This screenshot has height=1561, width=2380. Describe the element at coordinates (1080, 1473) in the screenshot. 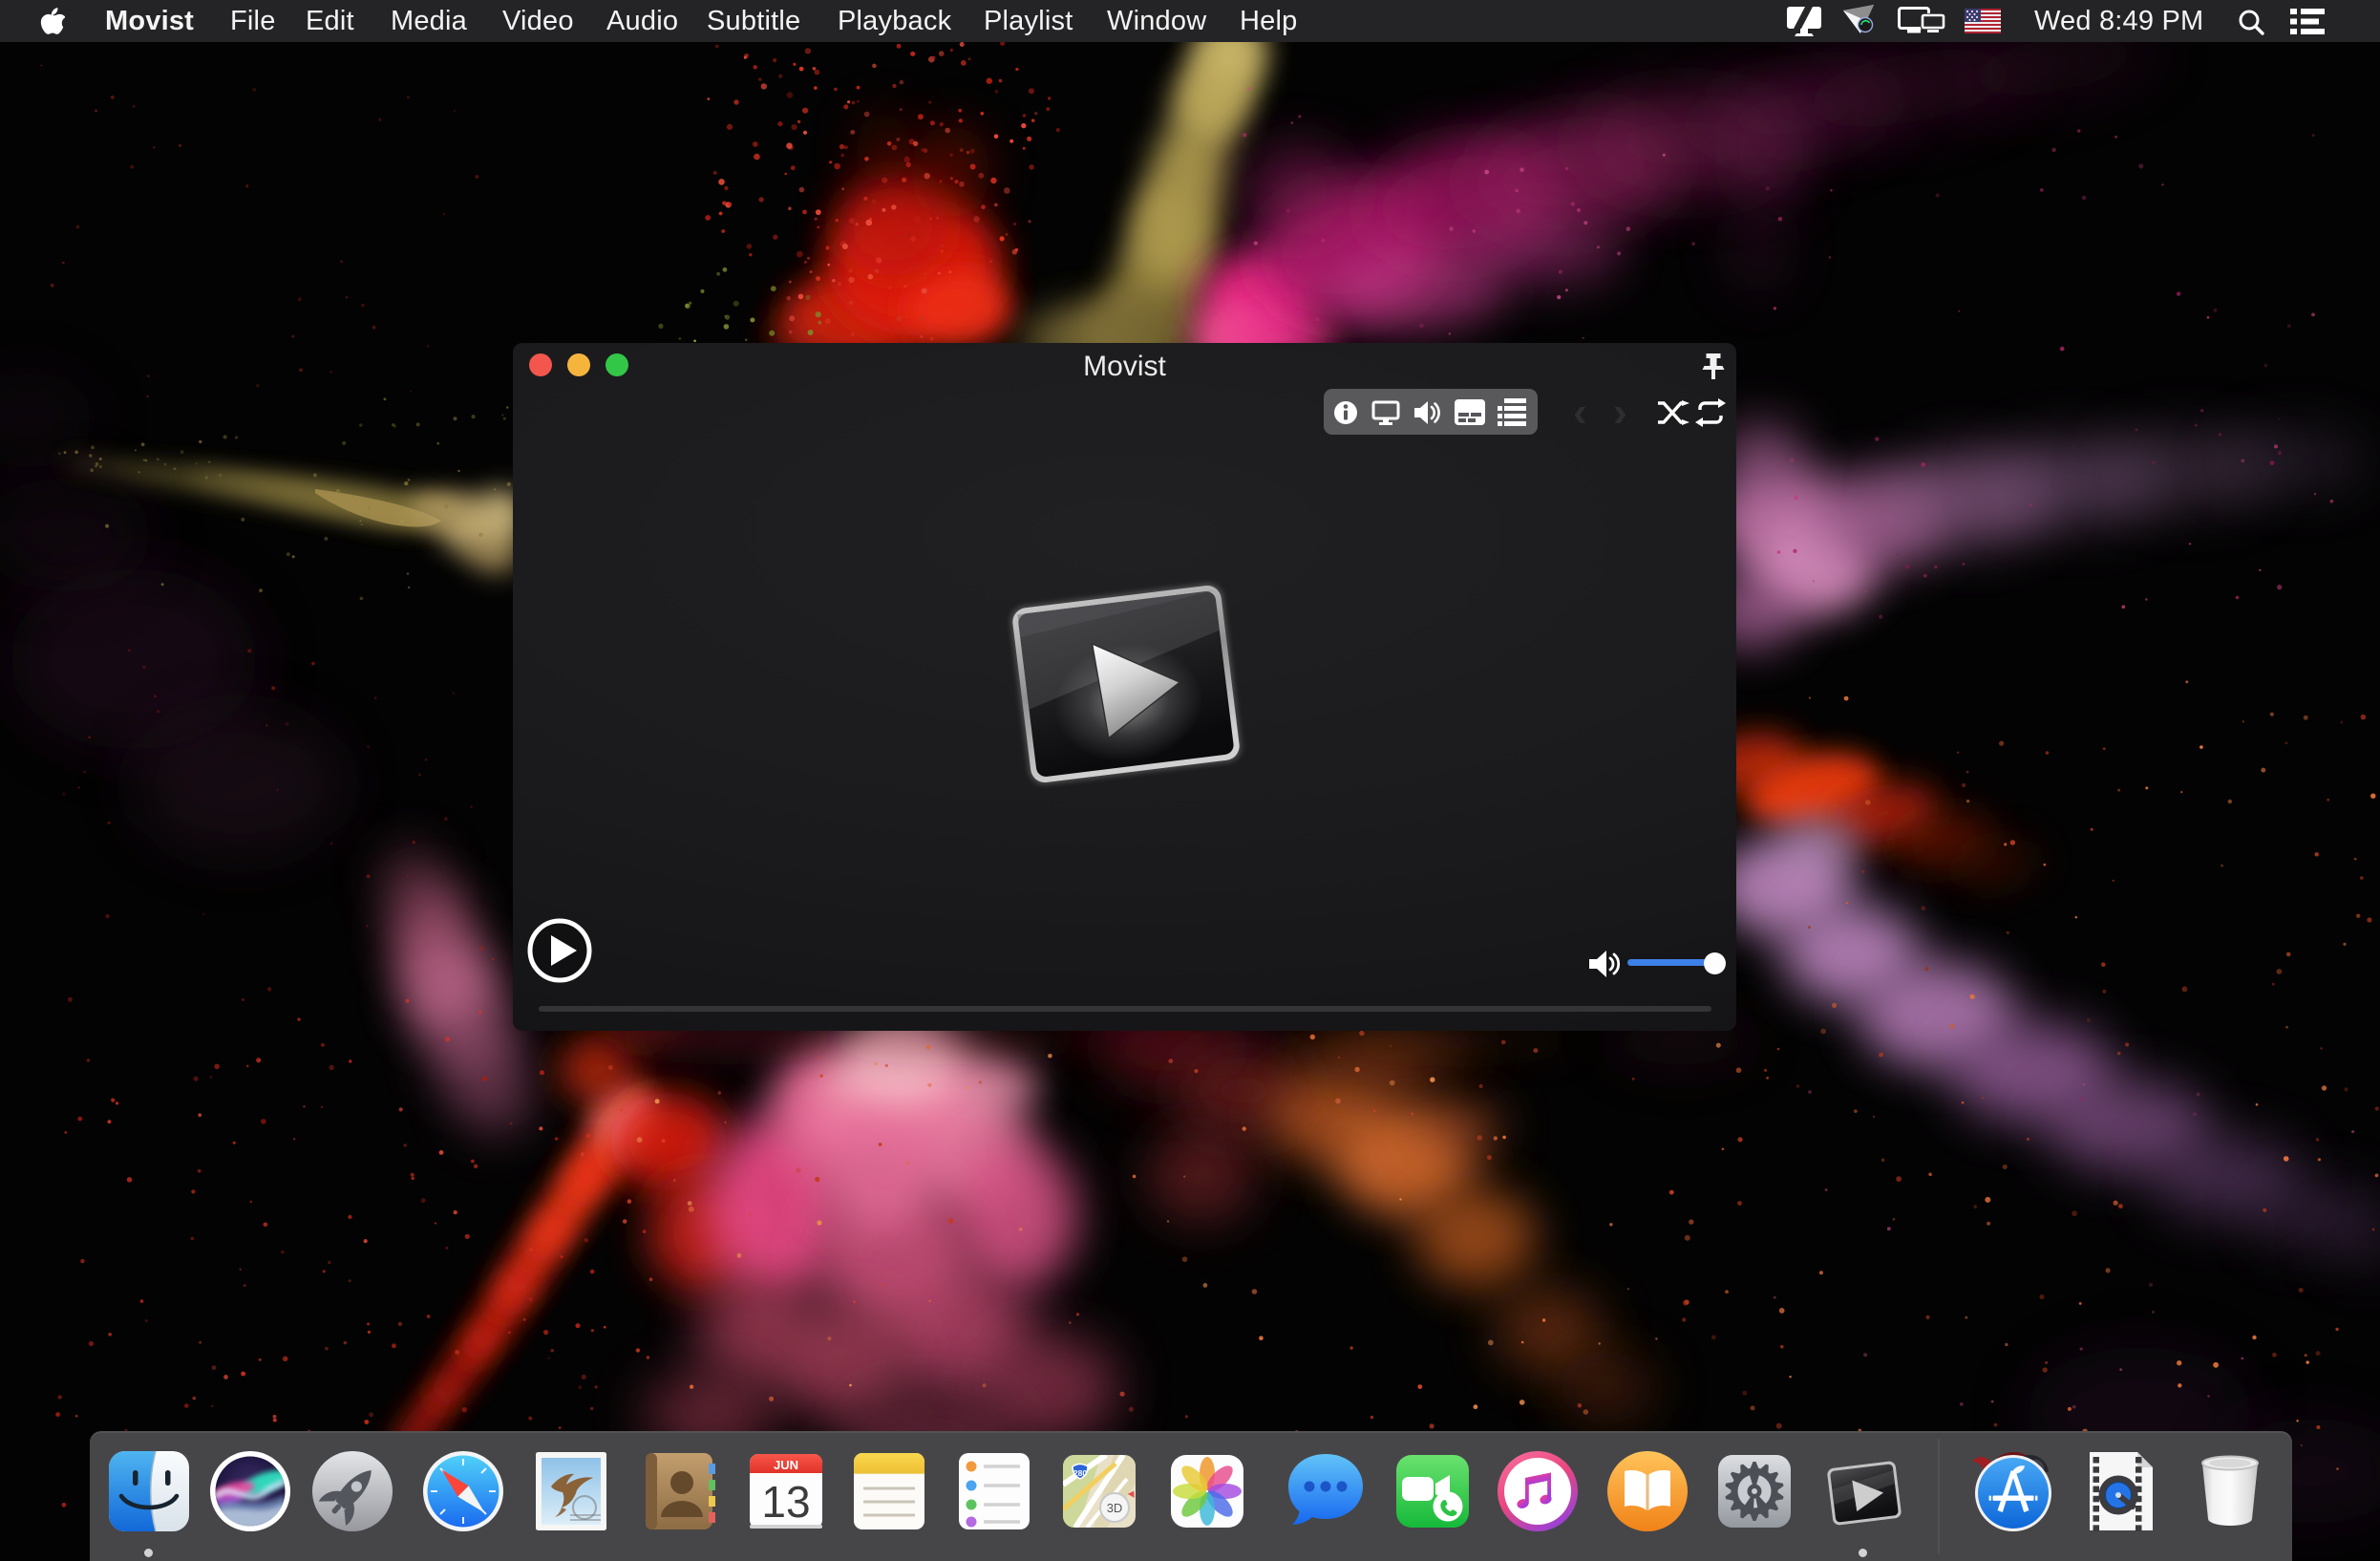

I see `svg-text: 280` at that location.